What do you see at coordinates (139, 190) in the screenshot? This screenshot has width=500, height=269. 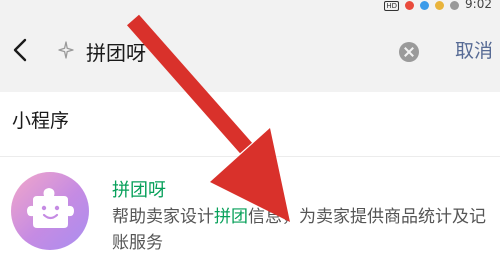 I see `mini-program-name: 拼团呀` at bounding box center [139, 190].